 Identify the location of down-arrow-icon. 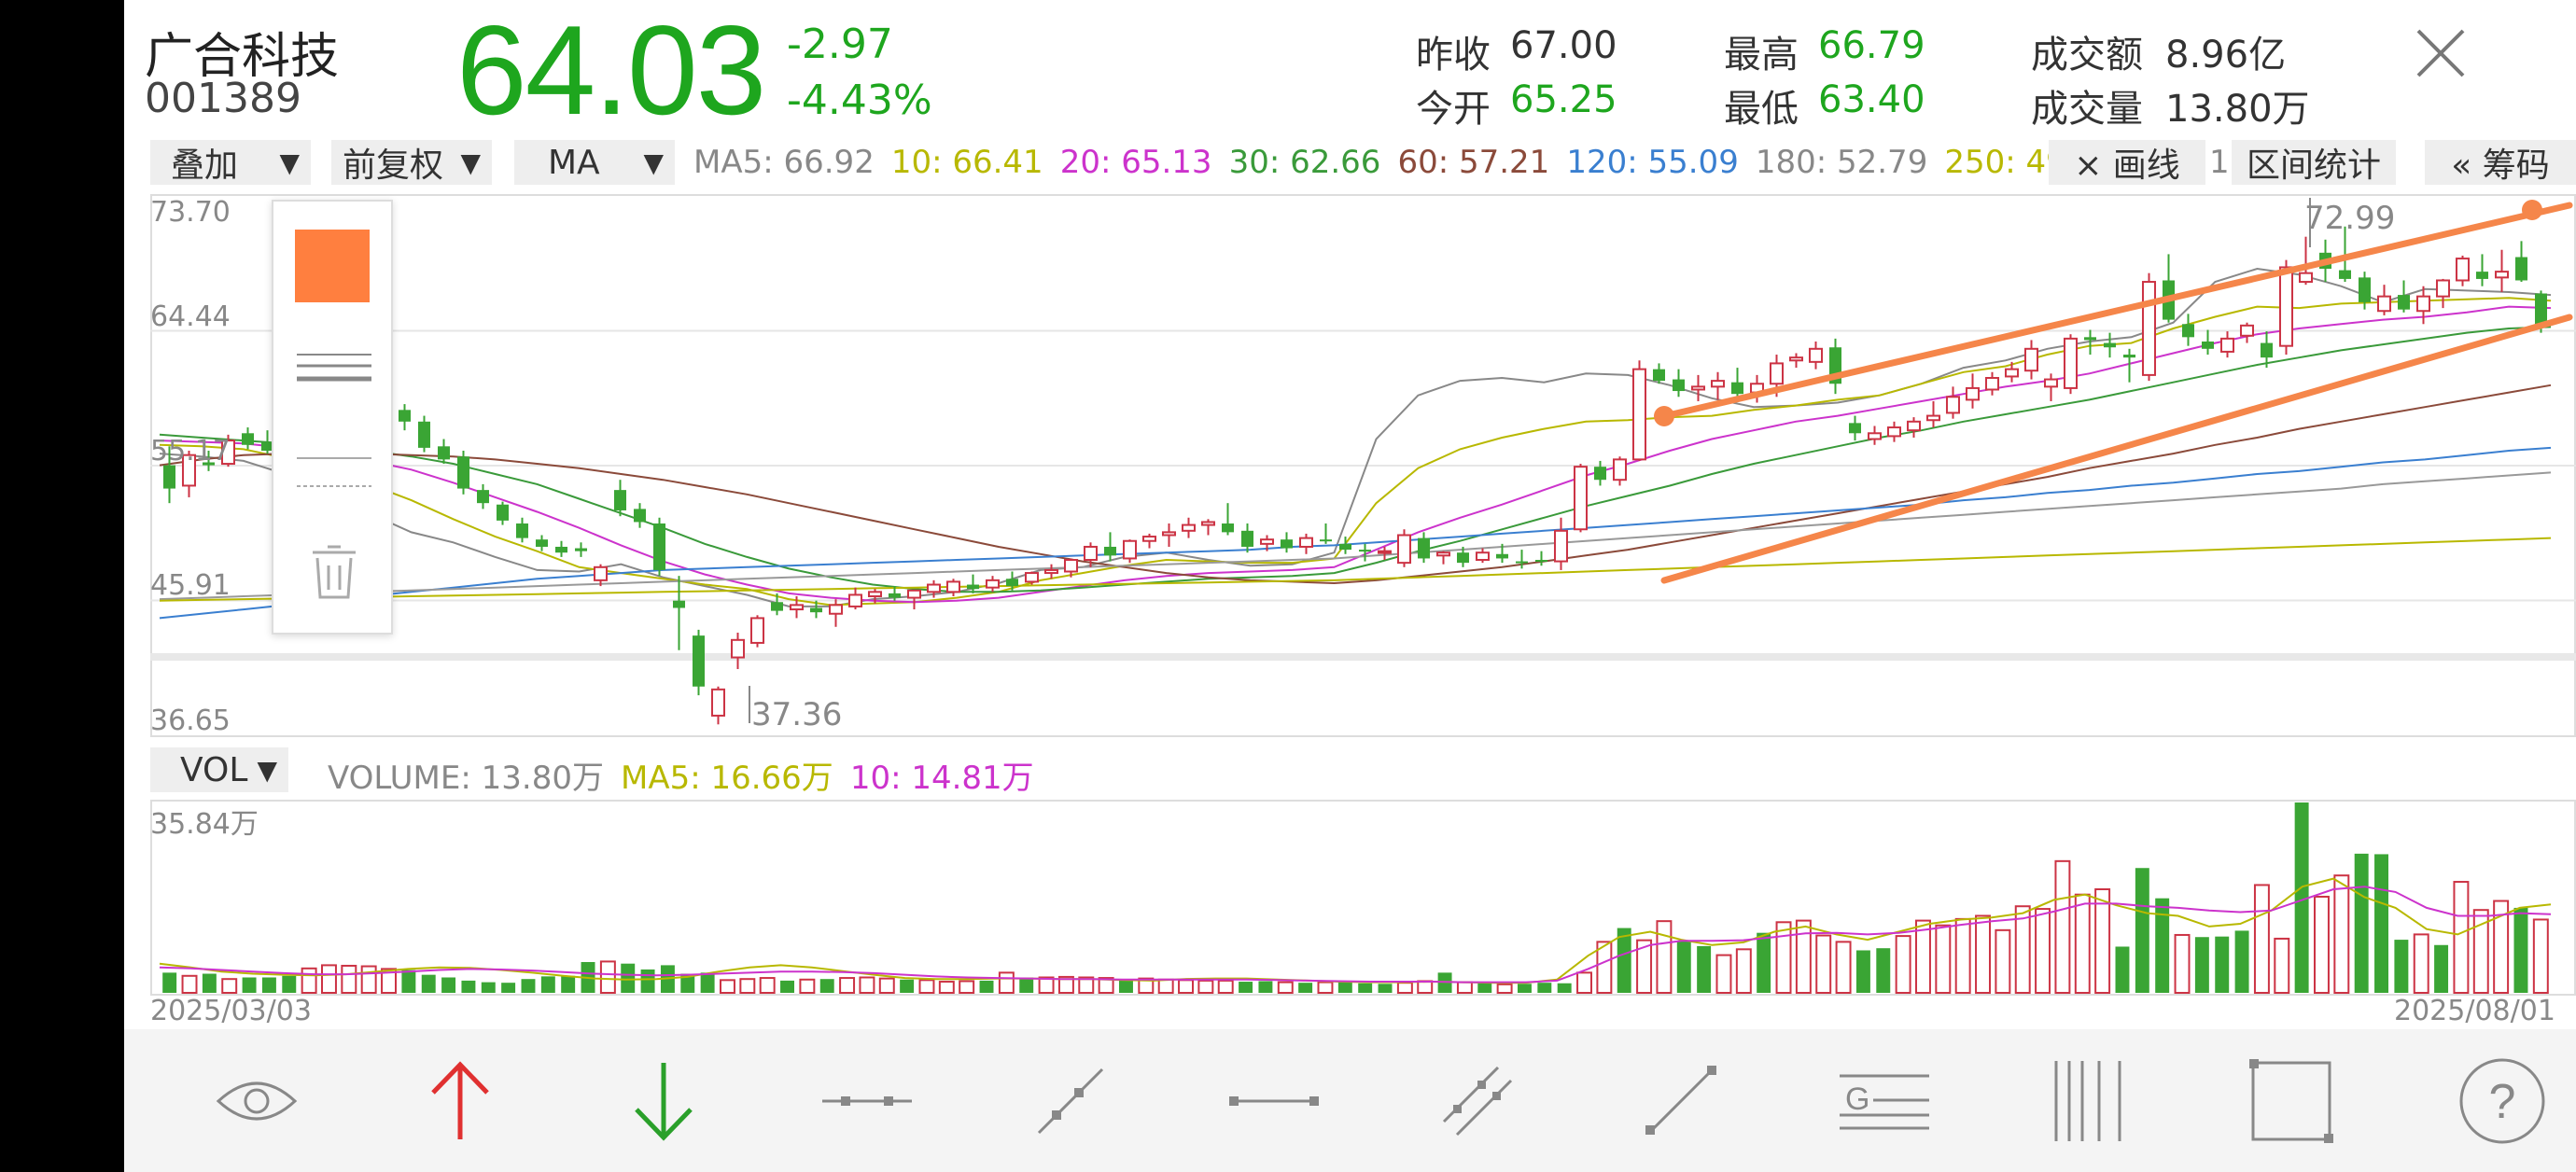
(664, 1101).